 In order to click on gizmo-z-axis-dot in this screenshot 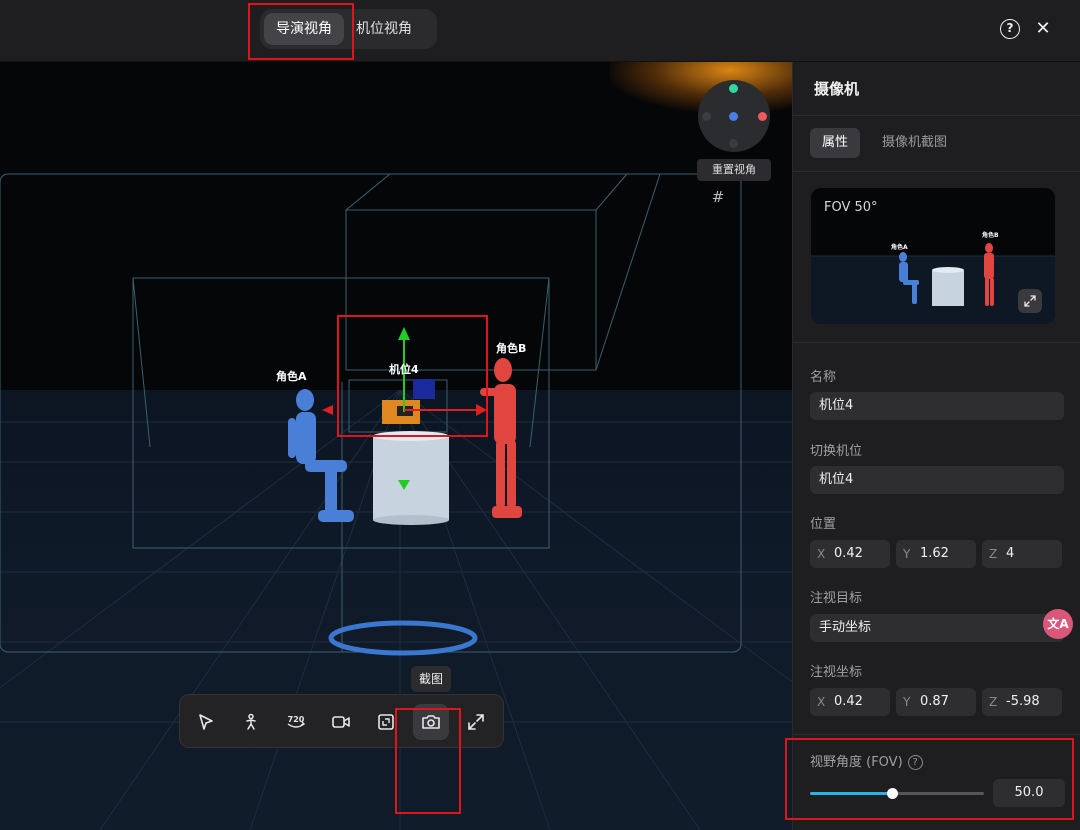, I will do `click(733, 116)`.